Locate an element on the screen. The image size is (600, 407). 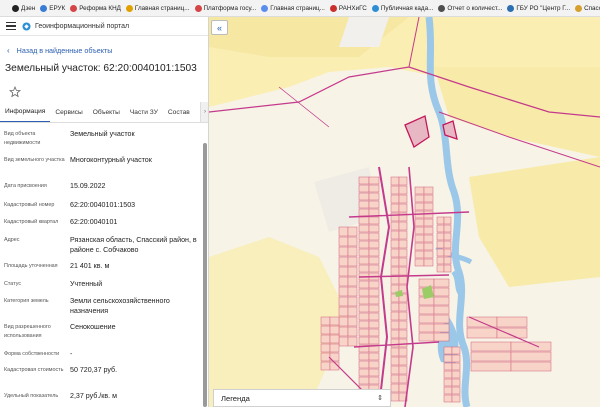
bookmark-item: ЕРУК is located at coordinates (52, 8).